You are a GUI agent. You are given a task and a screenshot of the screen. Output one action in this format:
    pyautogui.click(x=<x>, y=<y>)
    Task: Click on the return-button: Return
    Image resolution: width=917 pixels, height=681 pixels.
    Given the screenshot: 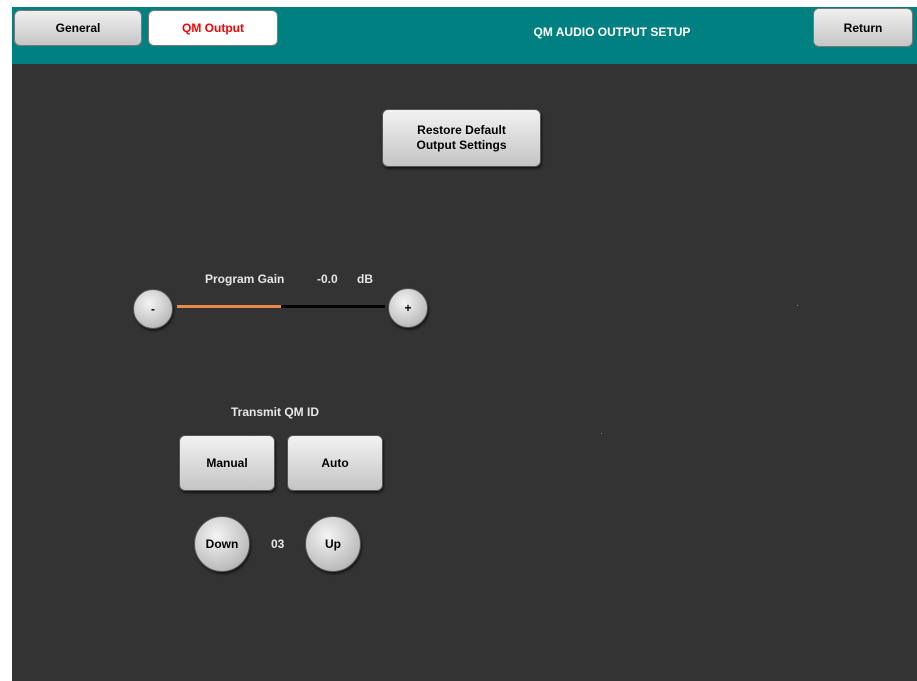 What is the action you would take?
    pyautogui.click(x=863, y=27)
    